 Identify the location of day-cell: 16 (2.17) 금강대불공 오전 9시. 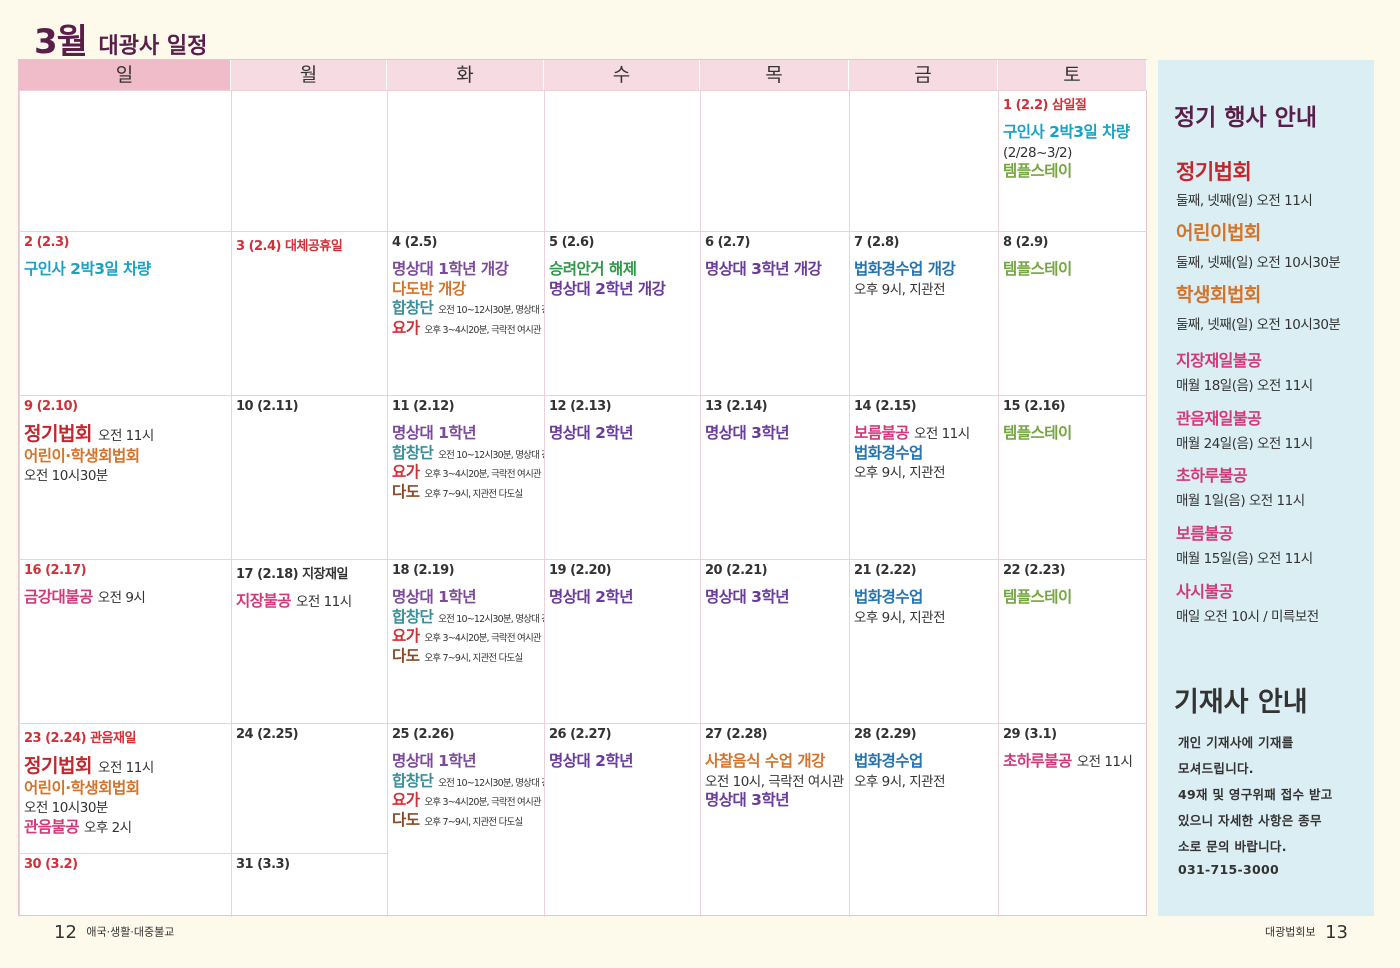
(125, 641).